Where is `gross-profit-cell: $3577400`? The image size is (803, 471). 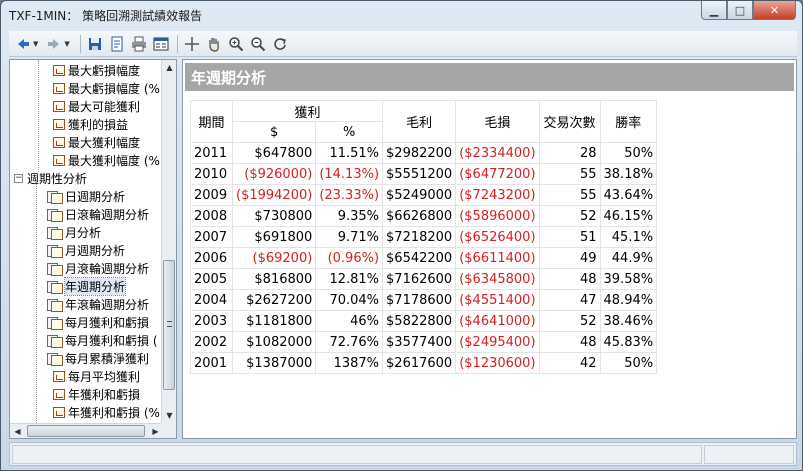 gross-profit-cell: $3577400 is located at coordinates (419, 342).